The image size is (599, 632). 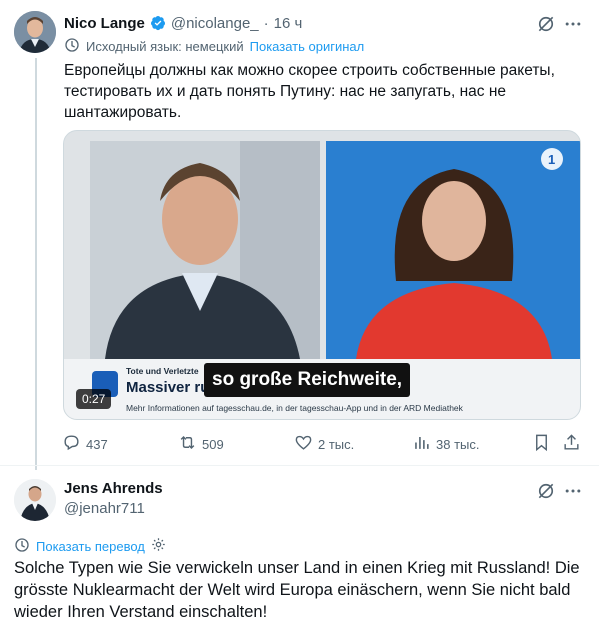 I want to click on avatar-jens-ahrends, so click(x=35, y=500).